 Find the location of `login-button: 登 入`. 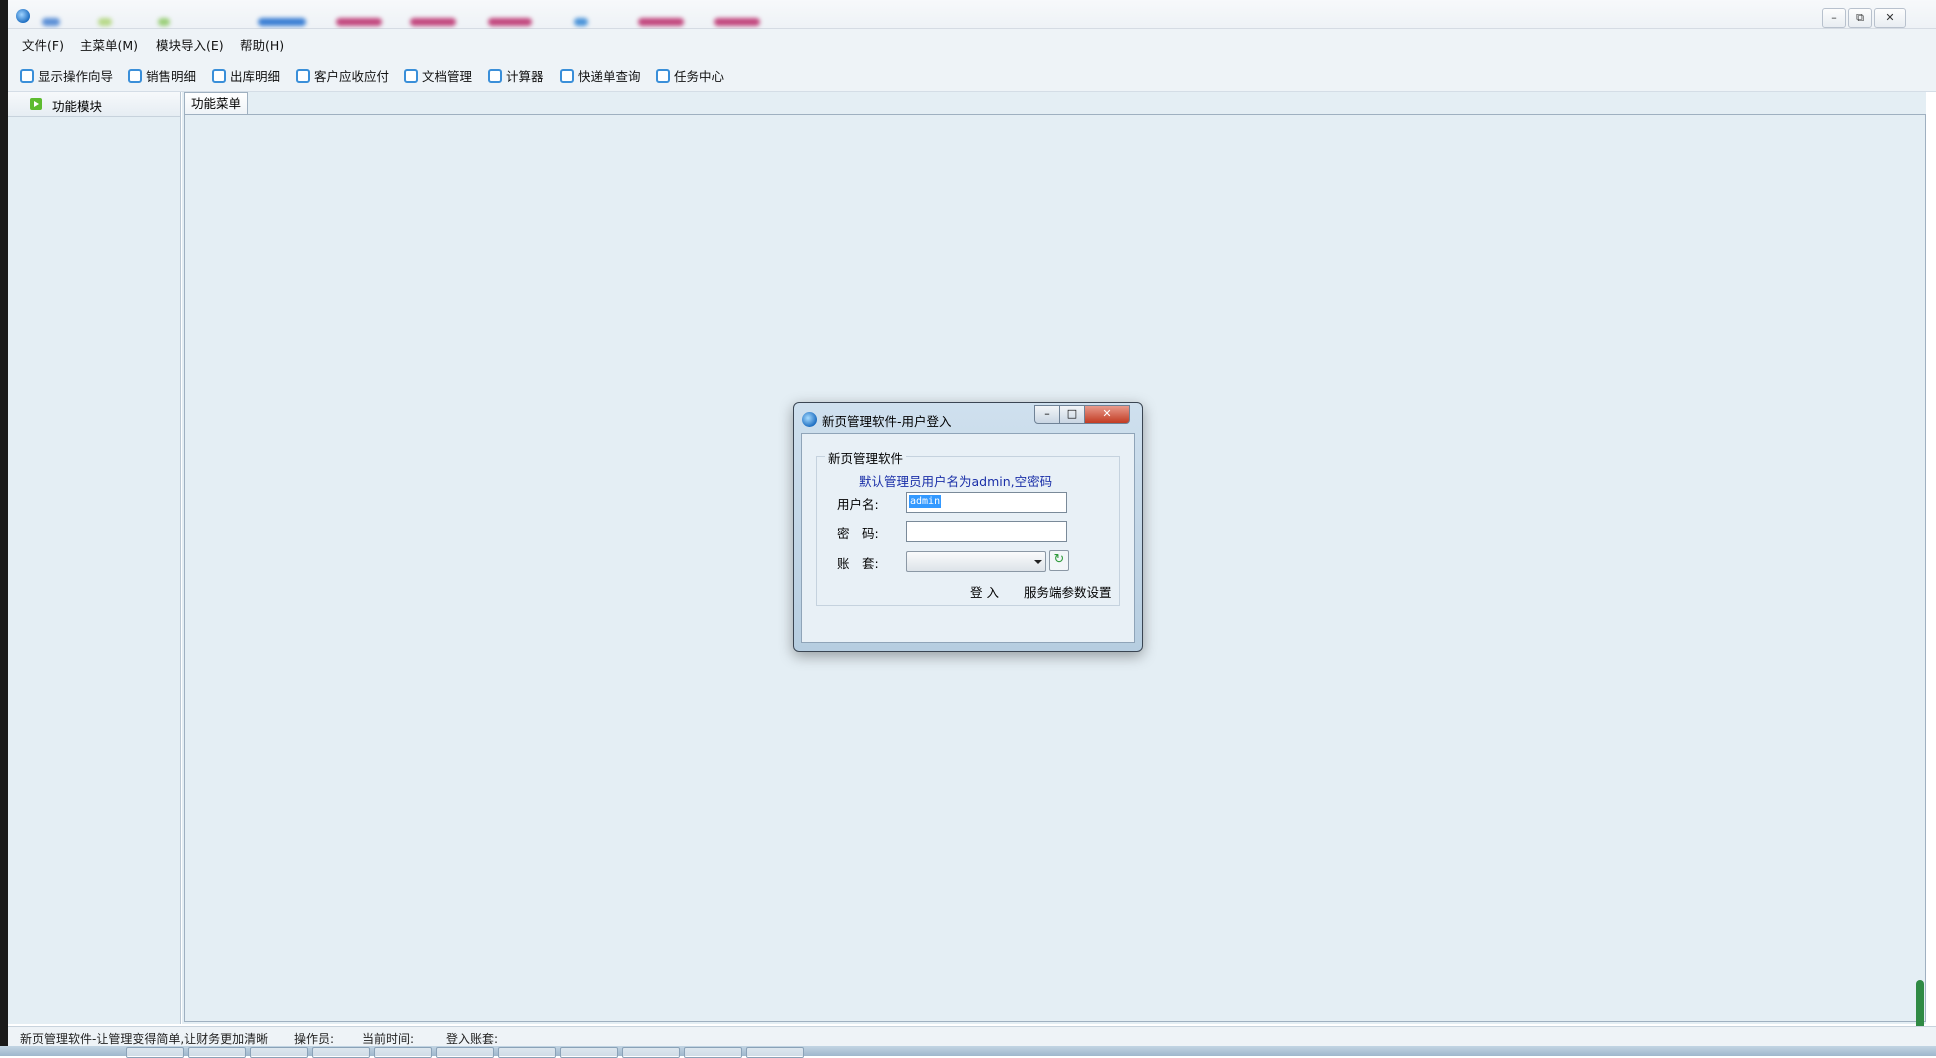

login-button: 登 入 is located at coordinates (984, 591).